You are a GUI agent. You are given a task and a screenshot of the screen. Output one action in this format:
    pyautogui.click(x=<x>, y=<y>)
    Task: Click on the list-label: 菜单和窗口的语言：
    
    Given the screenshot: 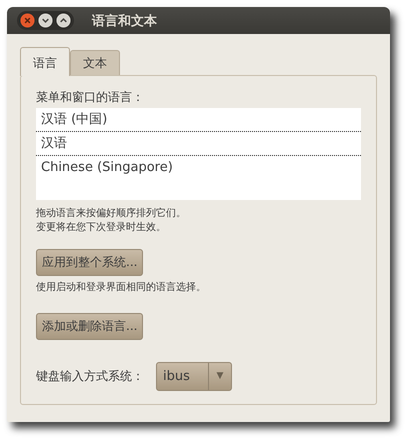 What is the action you would take?
    pyautogui.click(x=90, y=97)
    